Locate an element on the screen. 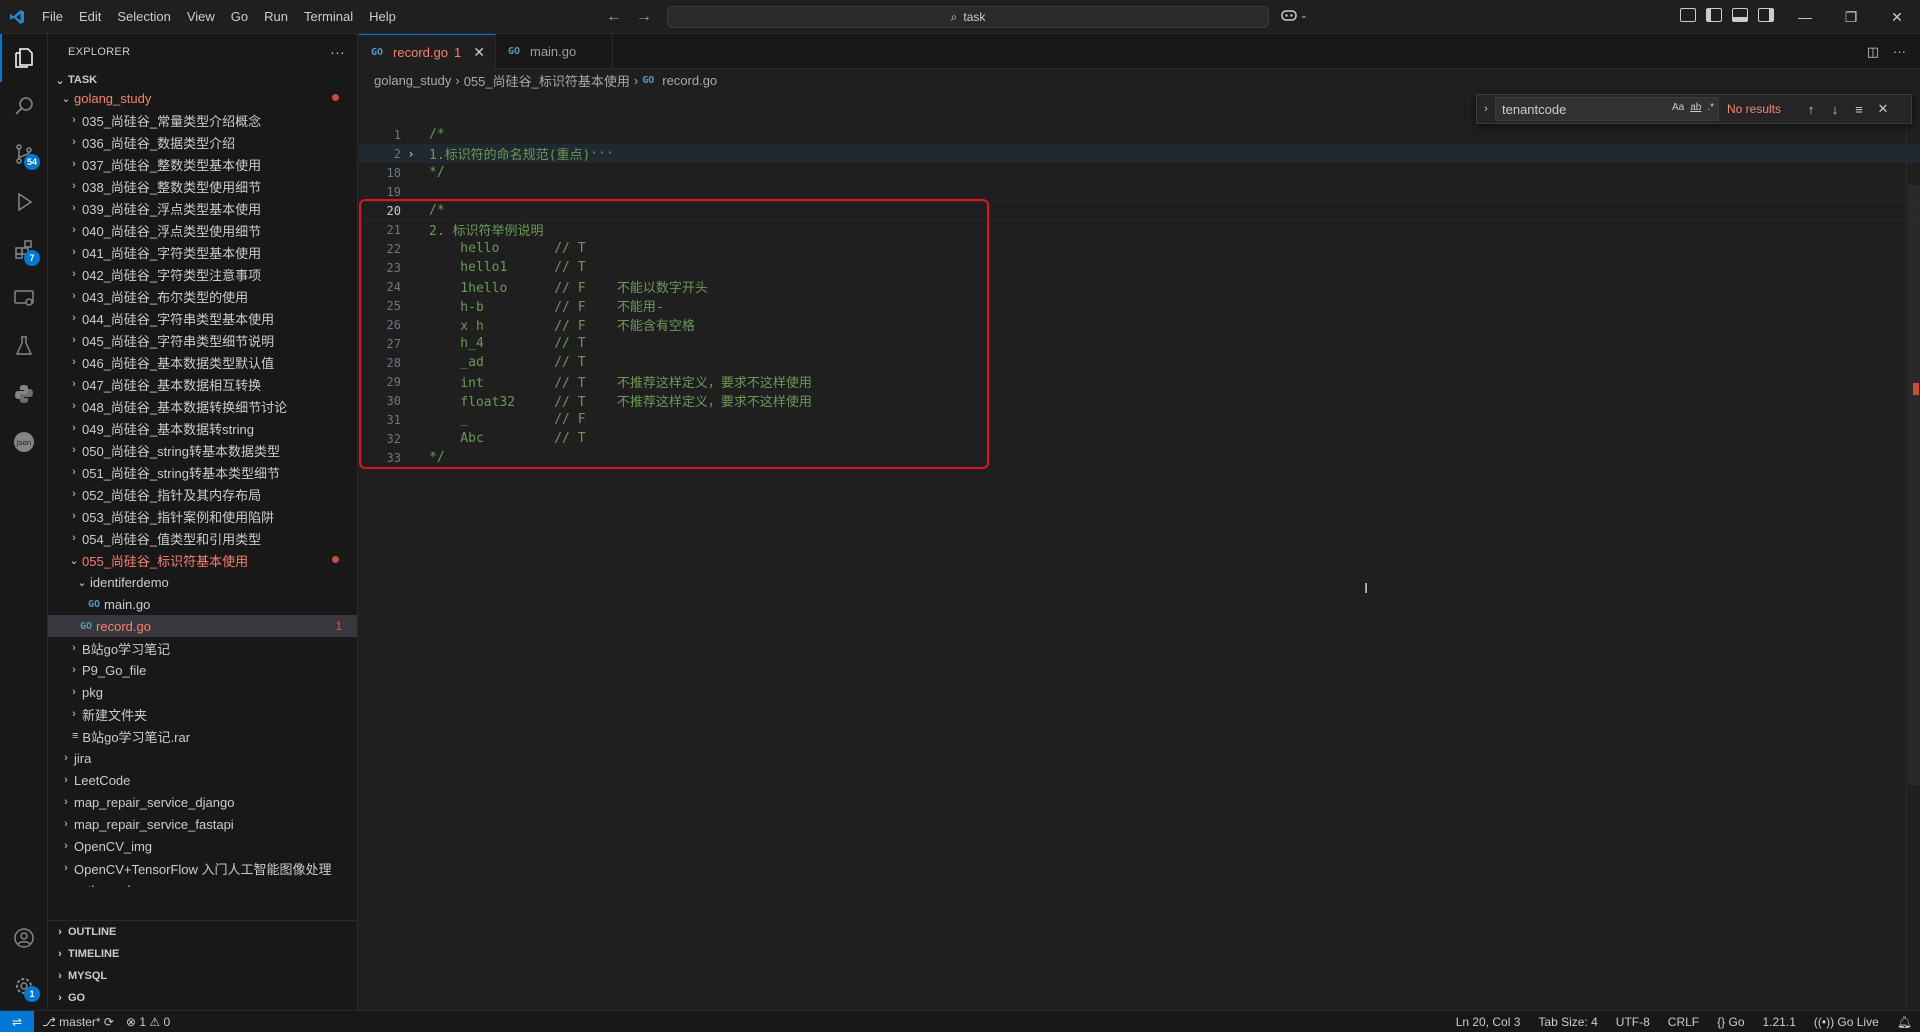  tree-folder: › jira is located at coordinates (202, 758).